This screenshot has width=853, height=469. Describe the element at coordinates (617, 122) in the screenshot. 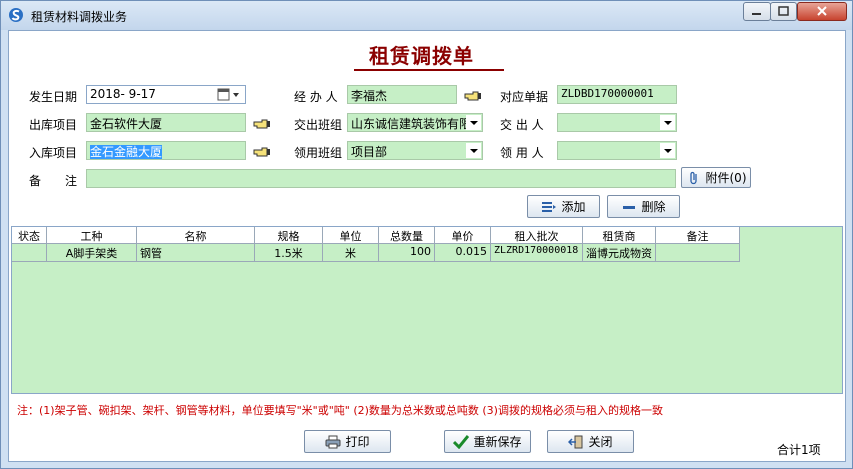

I see `out-person-select` at that location.